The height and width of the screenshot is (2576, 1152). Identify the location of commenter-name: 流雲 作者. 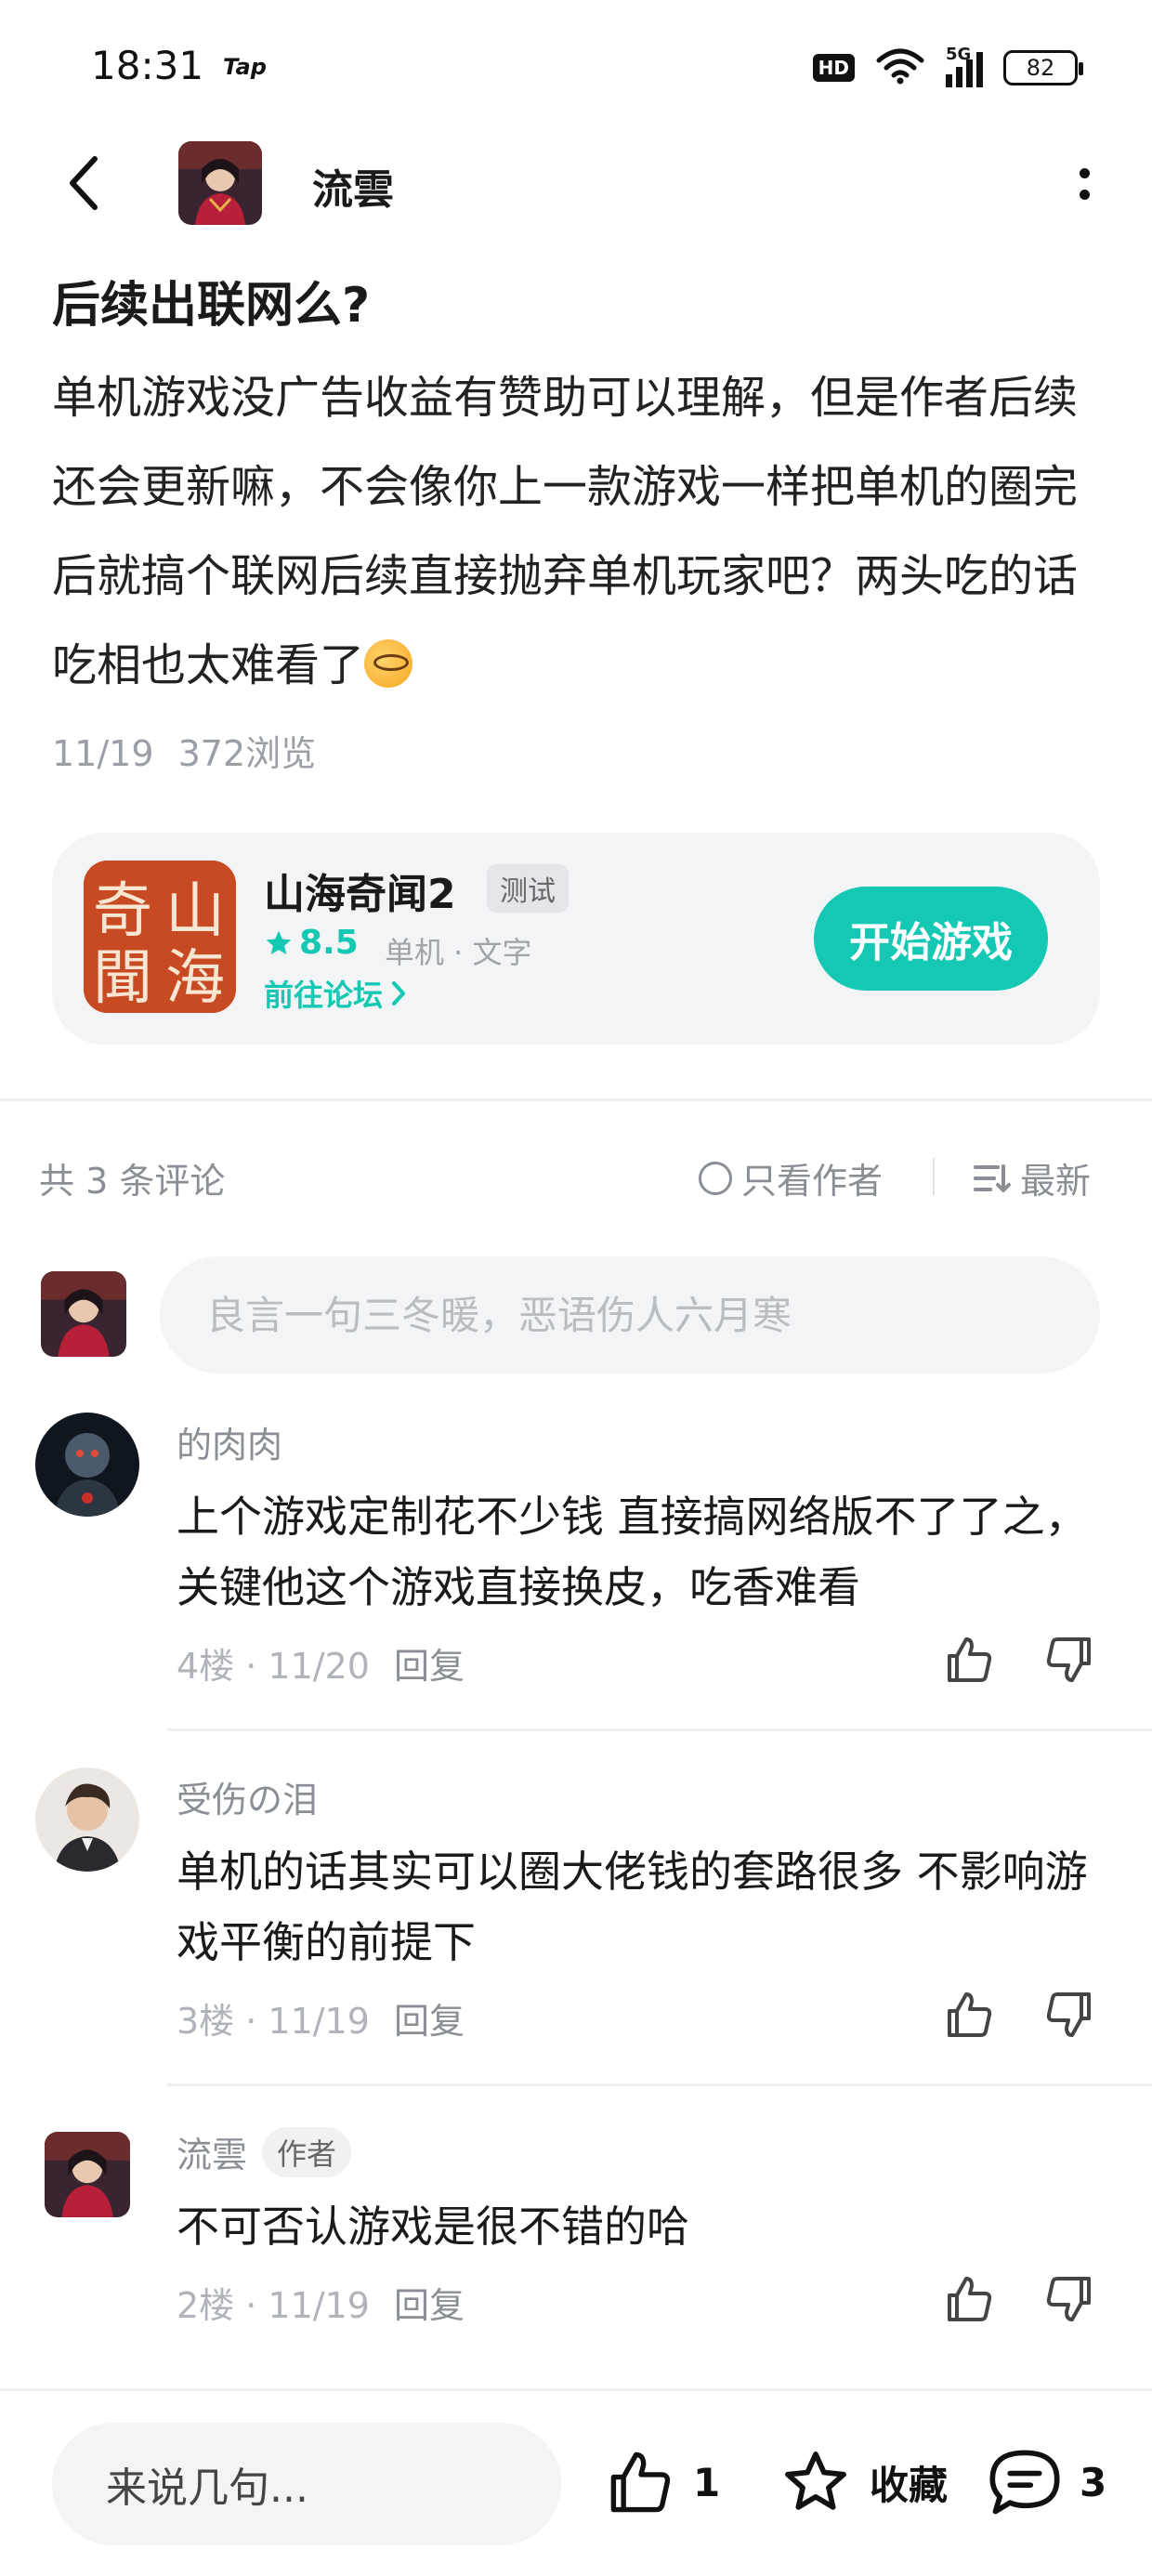
(264, 2151).